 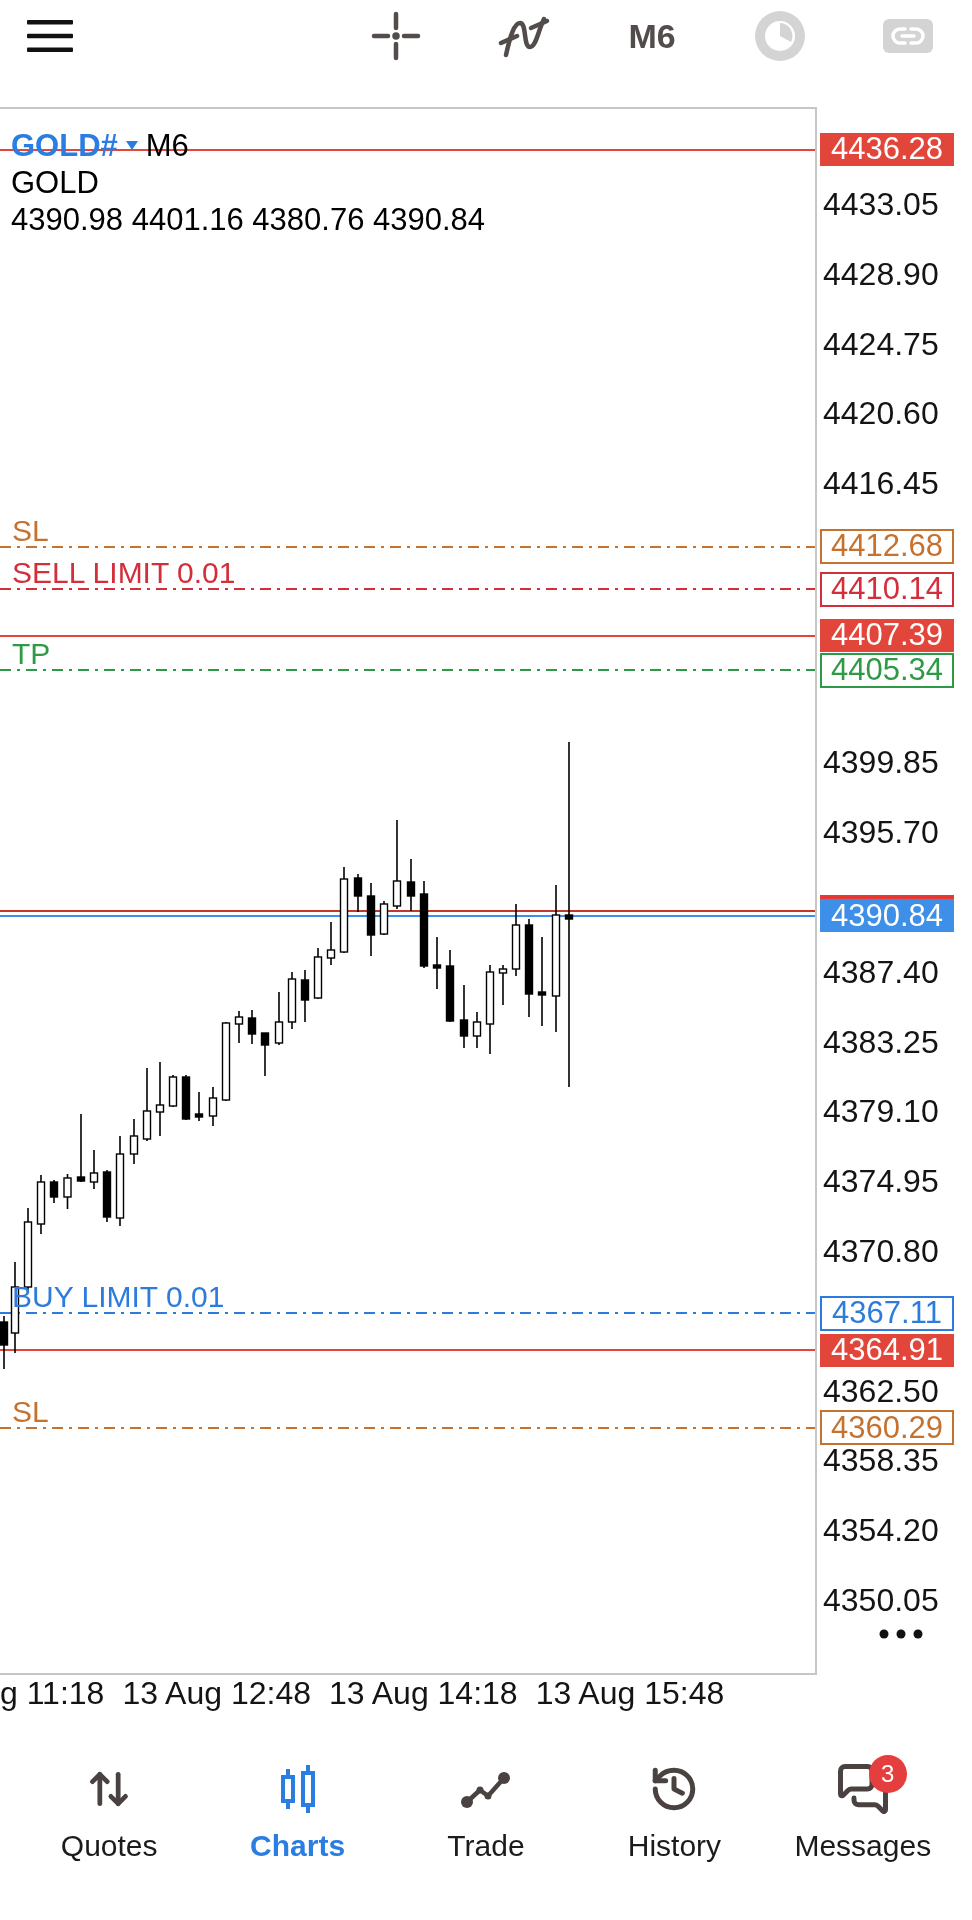 I want to click on price-axis-label: 4379.10, so click(x=881, y=1111).